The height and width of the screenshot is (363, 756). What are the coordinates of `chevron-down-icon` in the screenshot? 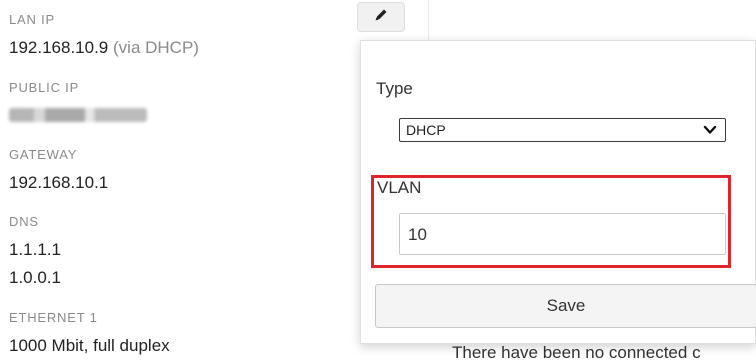 It's located at (710, 131).